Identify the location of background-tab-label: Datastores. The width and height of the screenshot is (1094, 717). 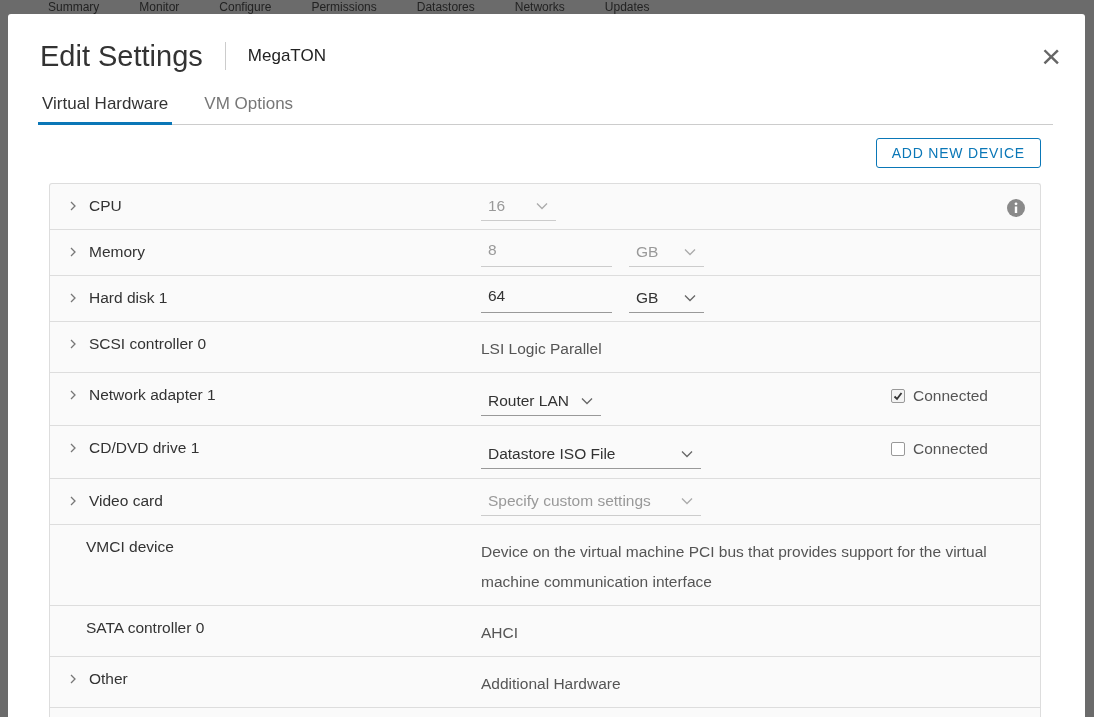
(445, 7).